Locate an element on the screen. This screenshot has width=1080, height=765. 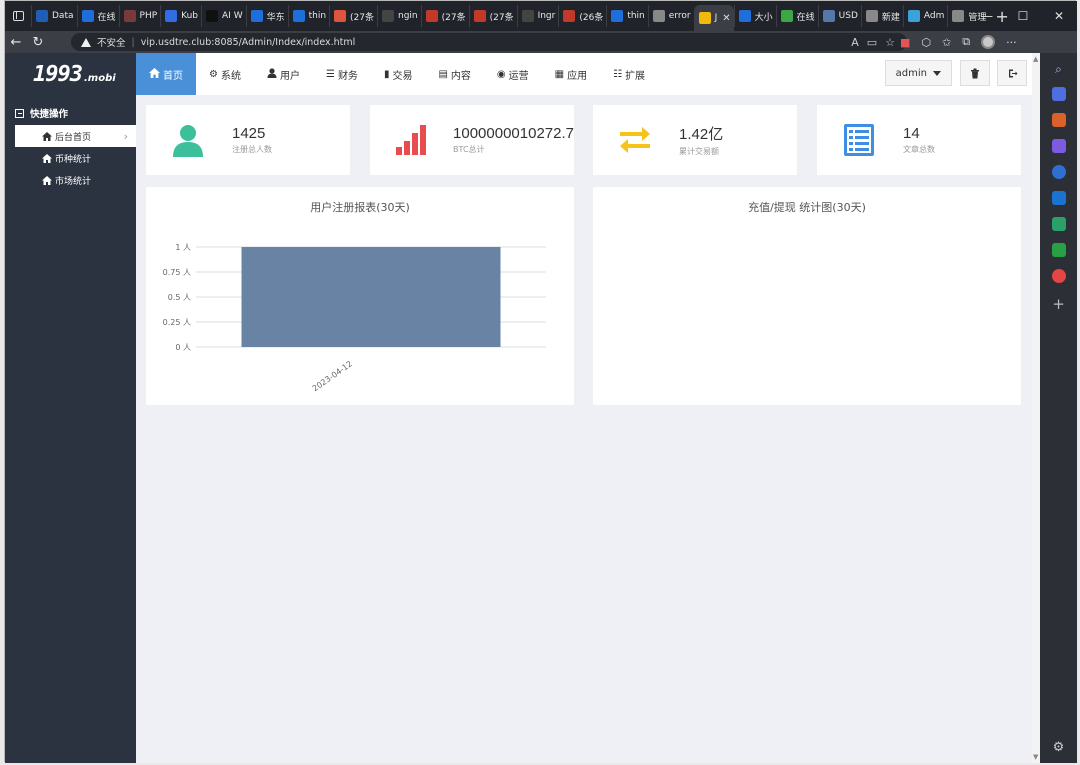
profile-avatar is located at coordinates (988, 42).